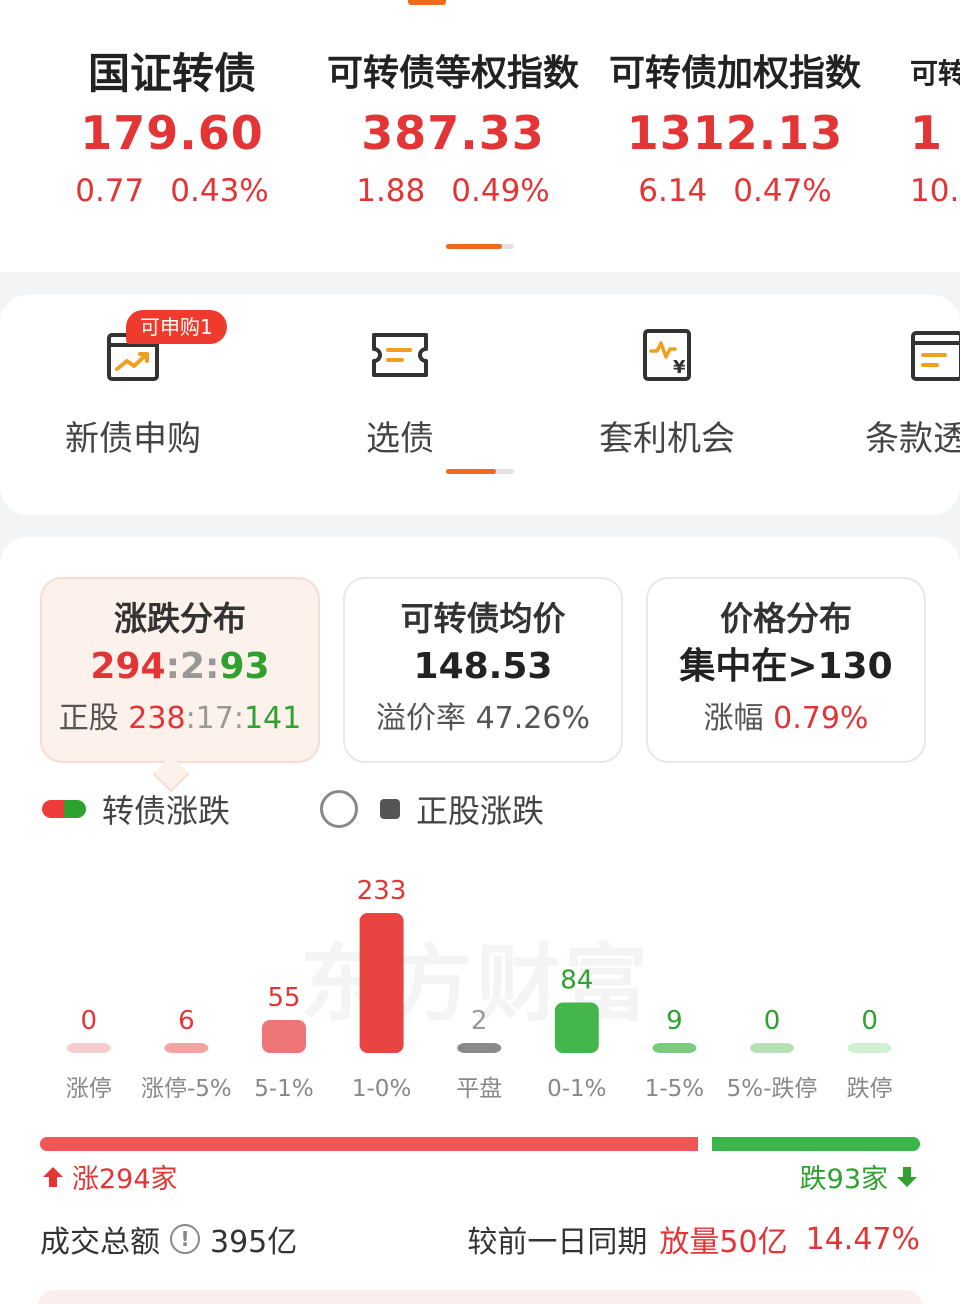  What do you see at coordinates (400, 392) in the screenshot?
I see `entry-select-bond: 选债` at bounding box center [400, 392].